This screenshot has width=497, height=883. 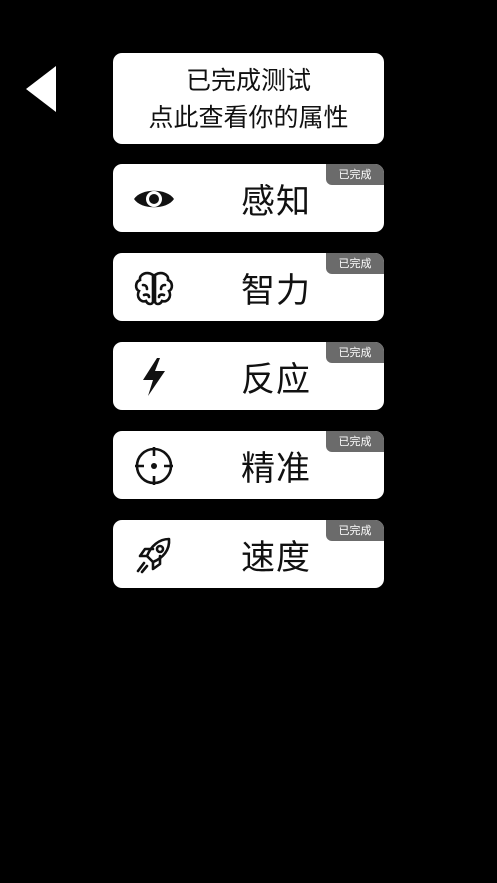 I want to click on test-card-speed: 速度 已完成, so click(x=248, y=554).